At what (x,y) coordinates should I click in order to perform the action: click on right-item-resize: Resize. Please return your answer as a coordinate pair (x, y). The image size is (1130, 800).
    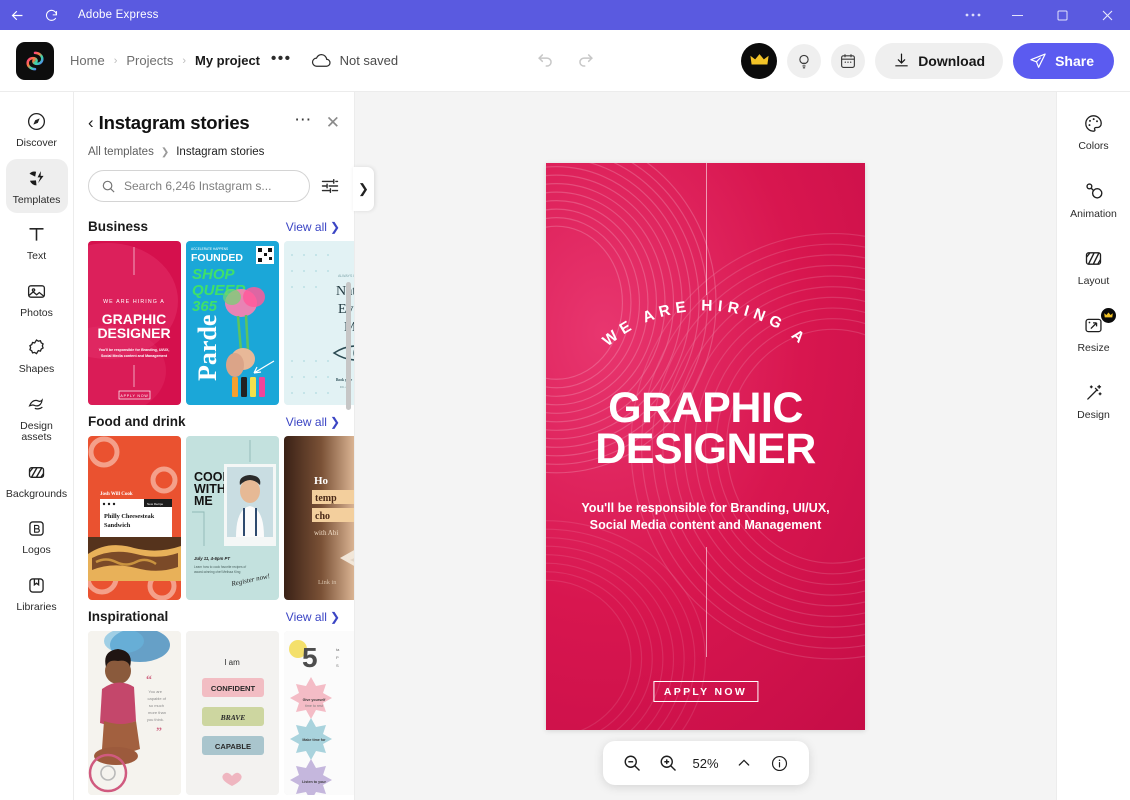
    Looking at the image, I should click on (1094, 334).